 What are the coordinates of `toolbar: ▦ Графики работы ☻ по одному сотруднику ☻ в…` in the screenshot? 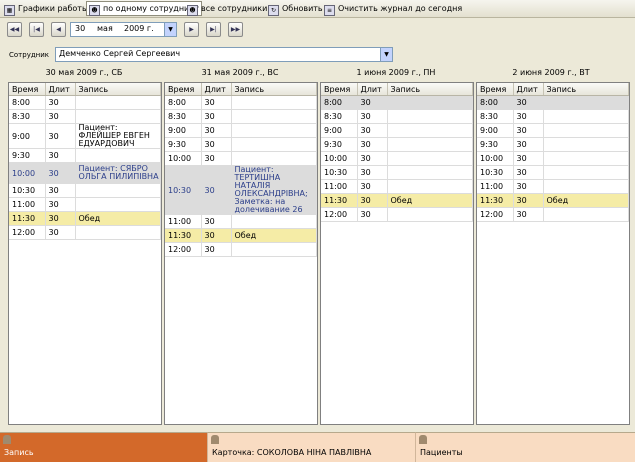 It's located at (317, 9).